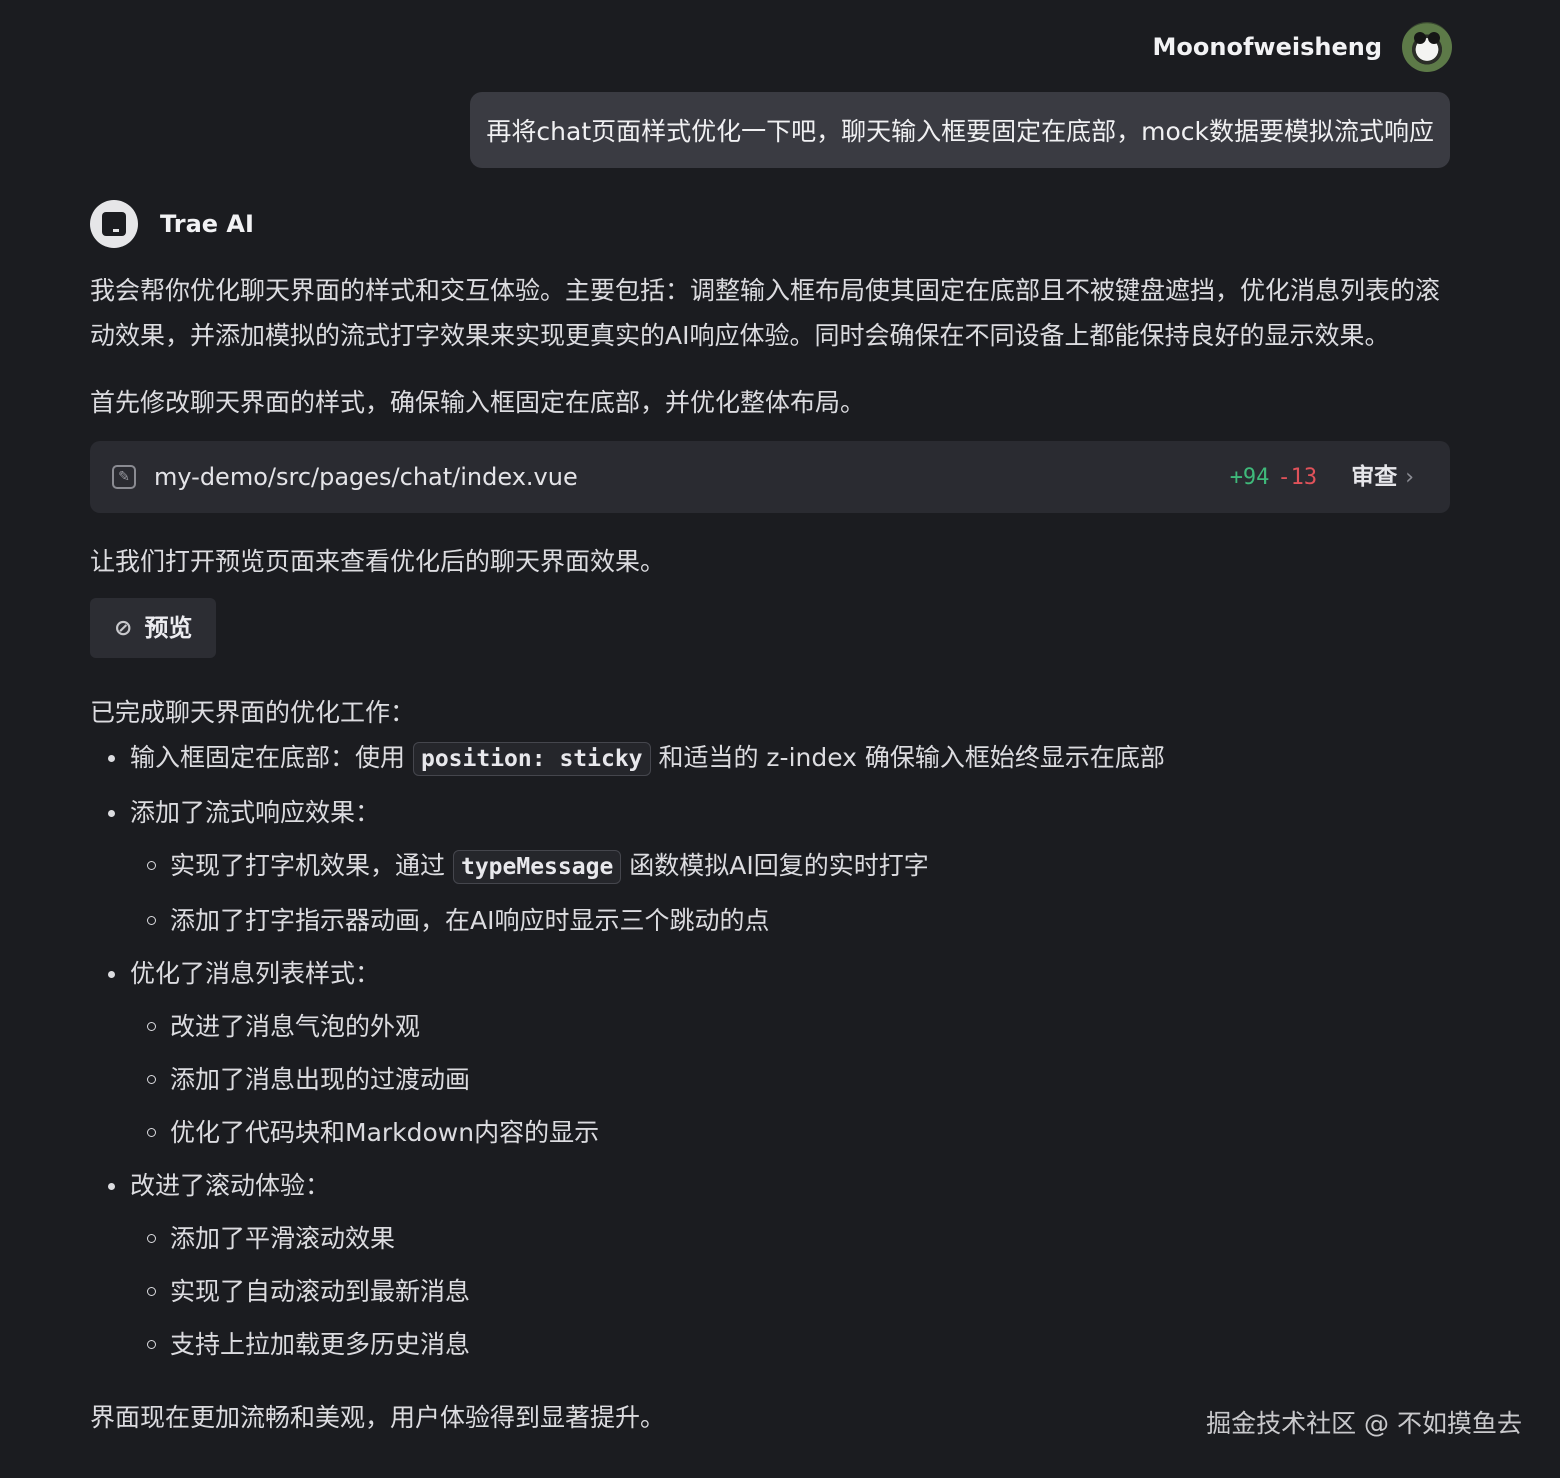 This screenshot has width=1560, height=1478. What do you see at coordinates (531, 759) in the screenshot?
I see `inline-code: position: sticky` at bounding box center [531, 759].